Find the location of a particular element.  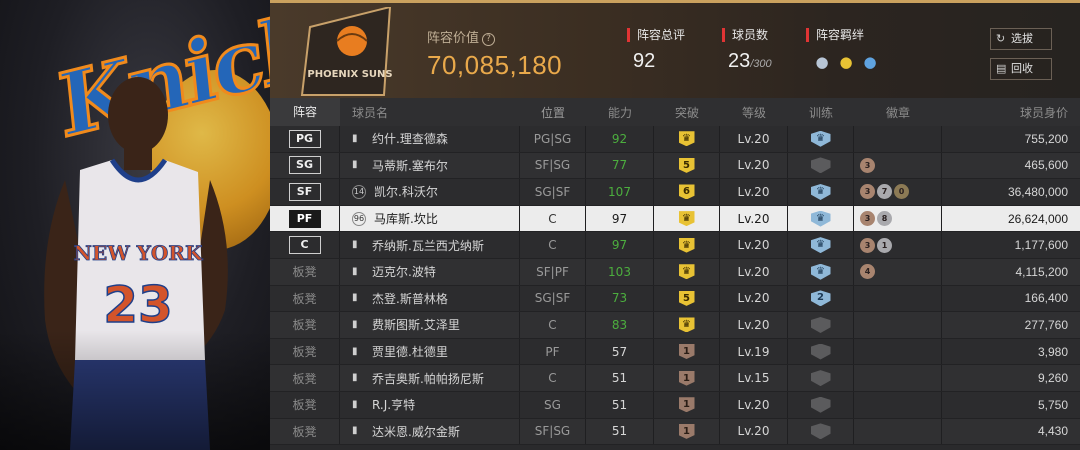

player-position: SG|SF is located at coordinates (553, 192).